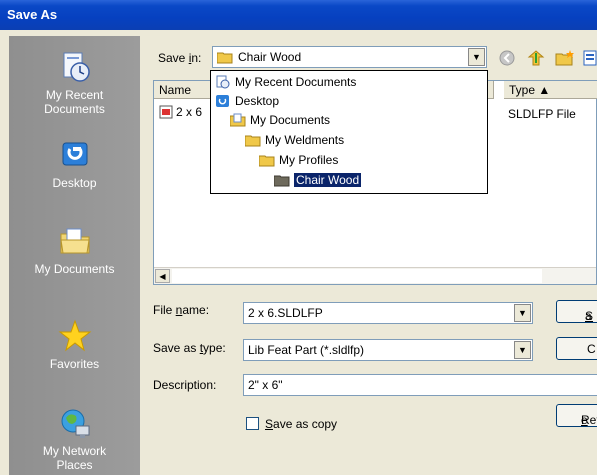 This screenshot has height=475, width=597. Describe the element at coordinates (305, 424) in the screenshot. I see `label-part: ave as copy` at that location.